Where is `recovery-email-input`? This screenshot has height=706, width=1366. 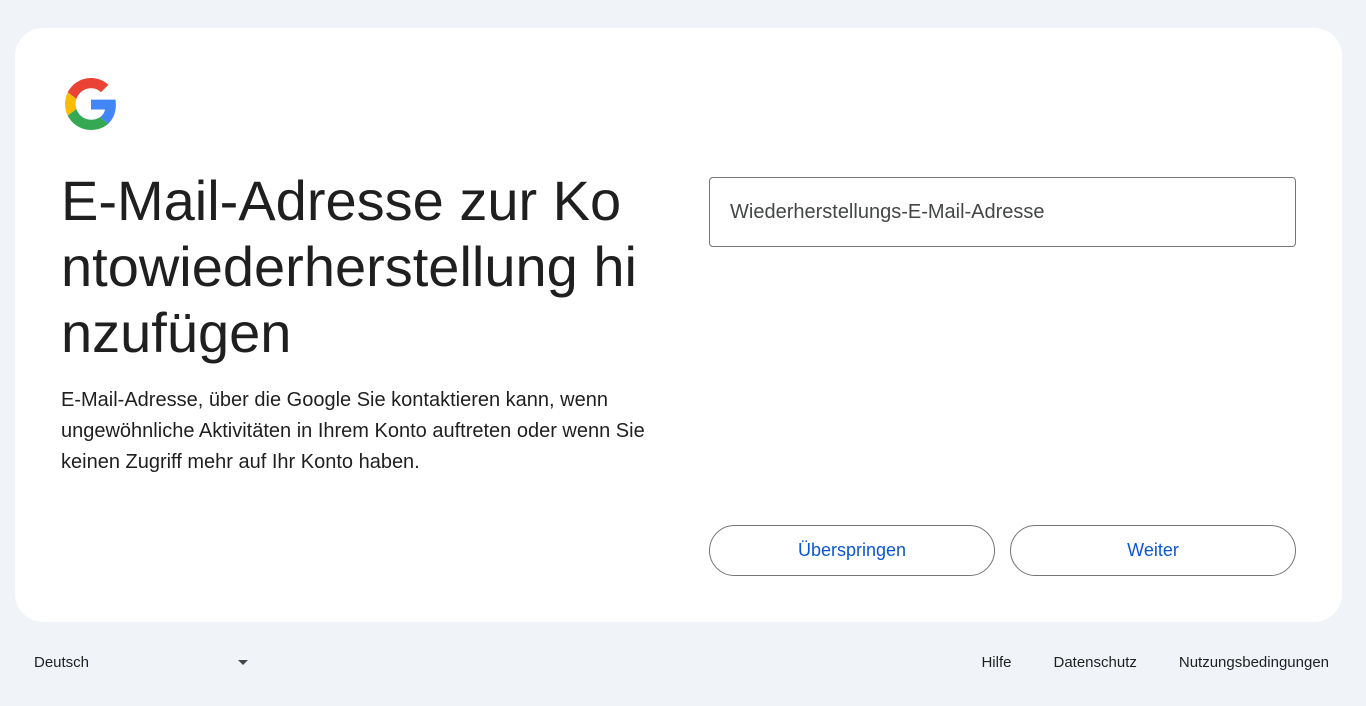
recovery-email-input is located at coordinates (1002, 212).